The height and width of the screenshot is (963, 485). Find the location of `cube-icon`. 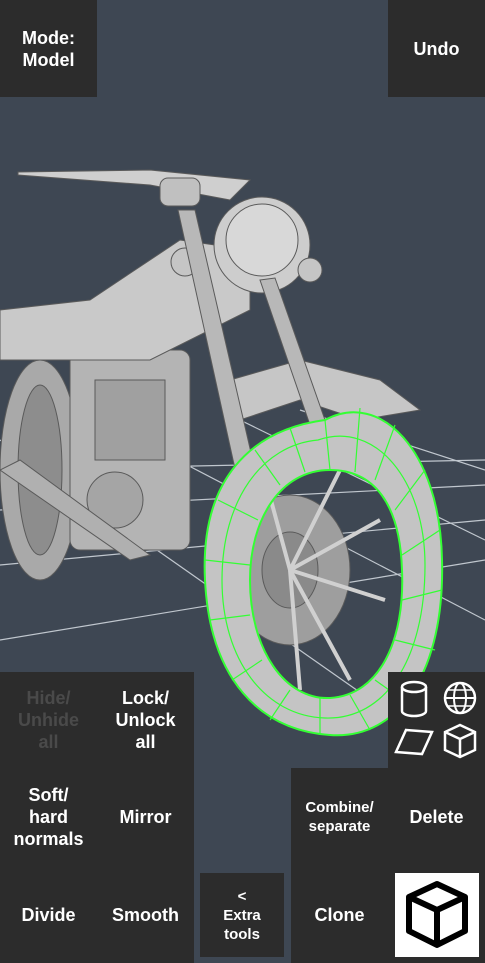

cube-icon is located at coordinates (460, 741).